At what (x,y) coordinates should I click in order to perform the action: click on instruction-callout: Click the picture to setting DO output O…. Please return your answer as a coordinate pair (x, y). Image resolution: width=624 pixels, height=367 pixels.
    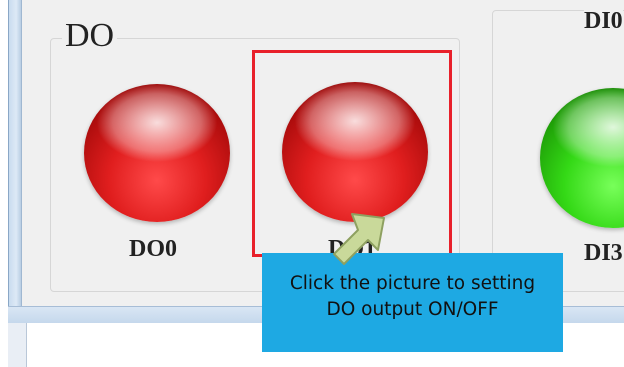
    Looking at the image, I should click on (412, 302).